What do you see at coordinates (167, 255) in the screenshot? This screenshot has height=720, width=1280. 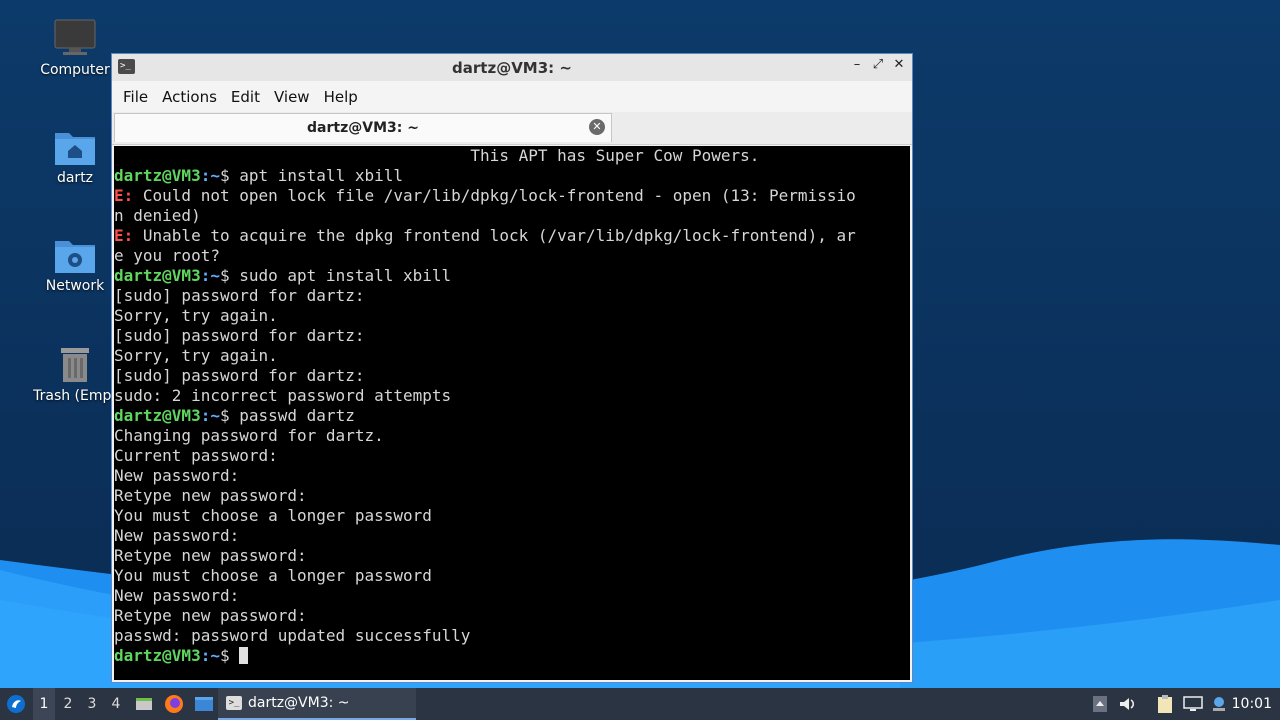 I see `output-text: e you root?` at bounding box center [167, 255].